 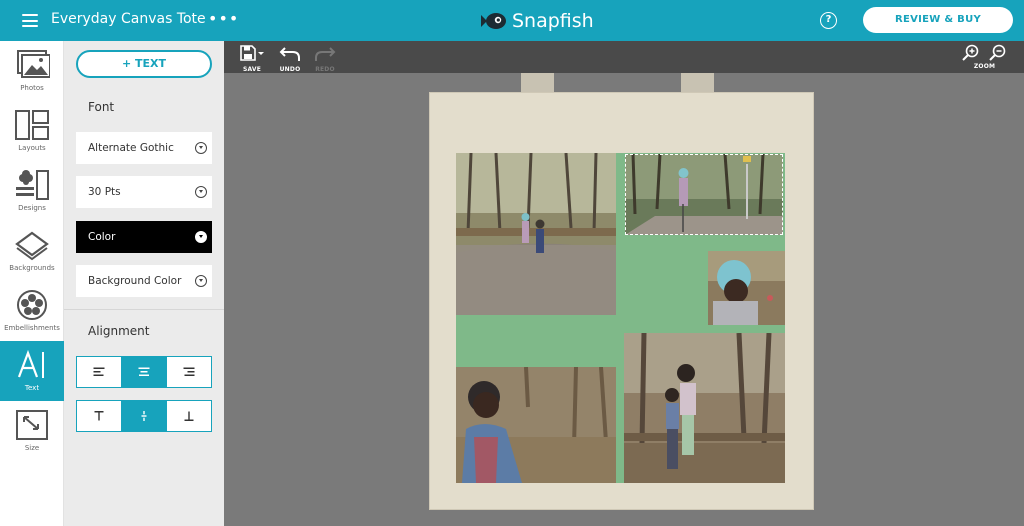 What do you see at coordinates (252, 53) in the screenshot?
I see `save-icon` at bounding box center [252, 53].